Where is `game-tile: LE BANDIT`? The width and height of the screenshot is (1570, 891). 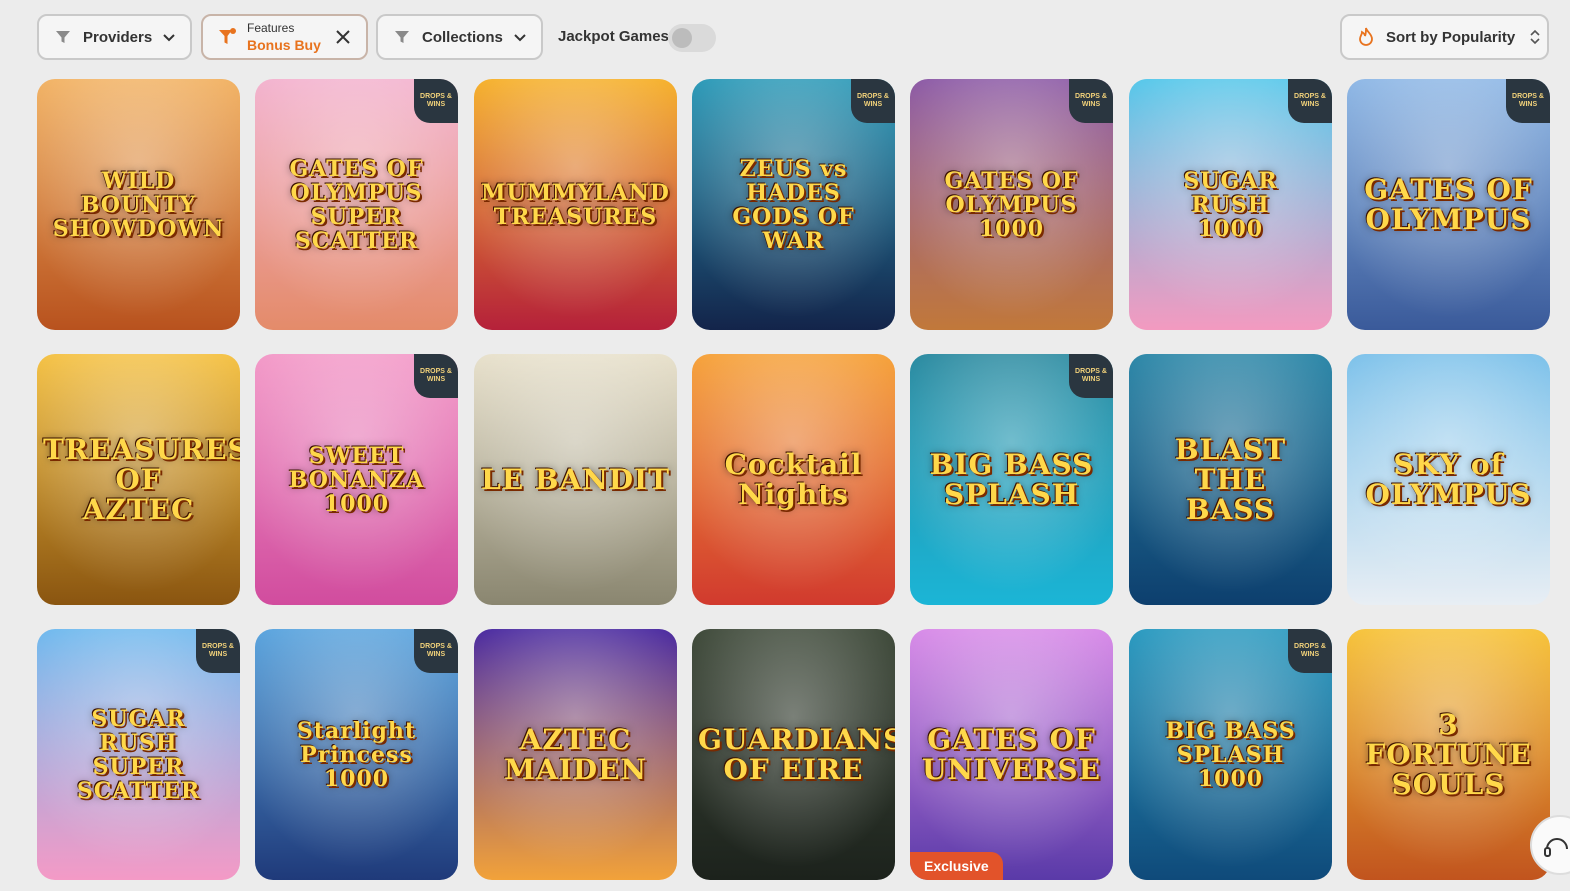 game-tile: LE BANDIT is located at coordinates (575, 479).